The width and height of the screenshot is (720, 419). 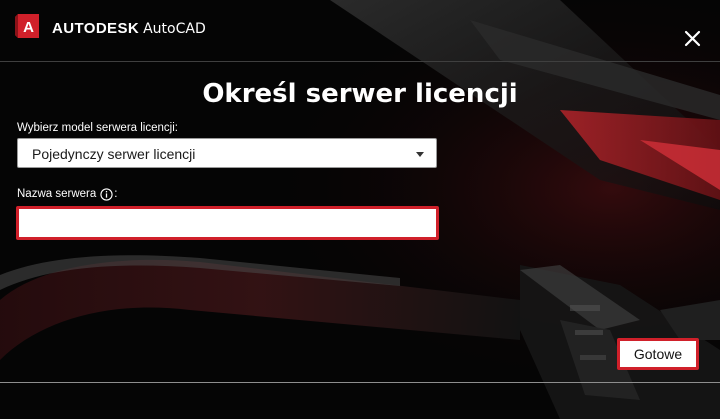 I want to click on title-bar: A AUTODESK AutoCAD, so click(x=360, y=30).